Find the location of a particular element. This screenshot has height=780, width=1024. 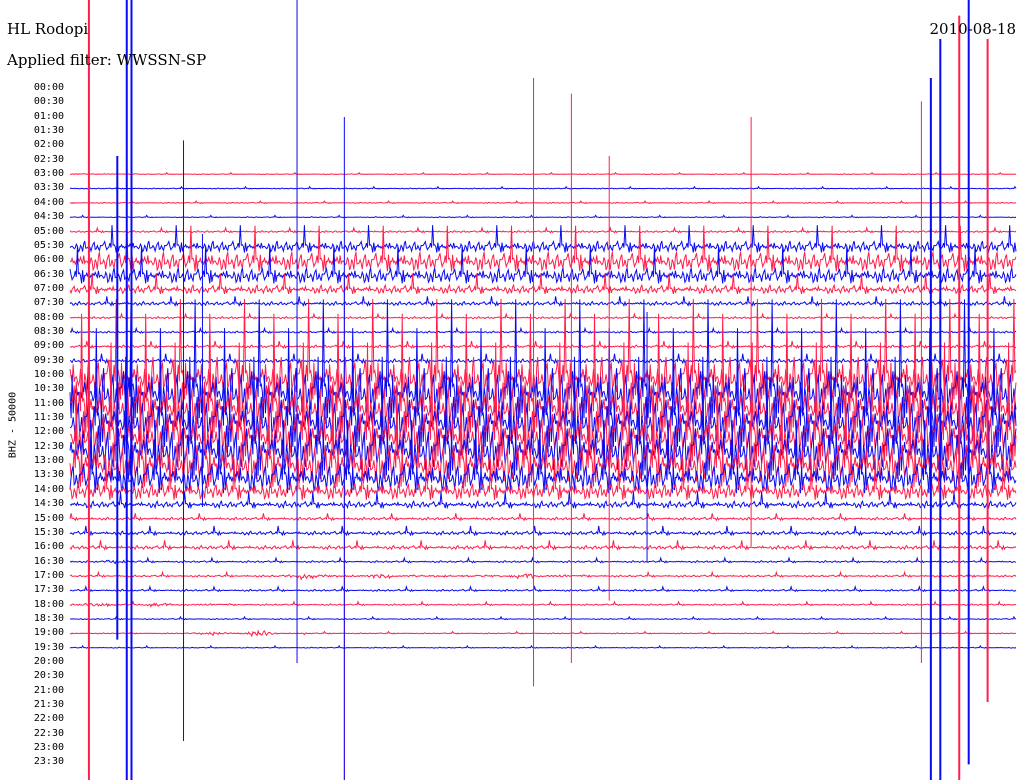

hour-label: 20:00 is located at coordinates (48, 661).